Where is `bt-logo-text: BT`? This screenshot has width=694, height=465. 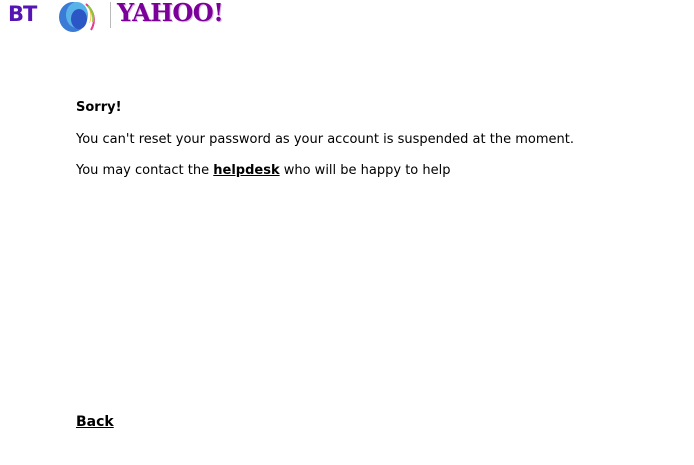 bt-logo-text: BT is located at coordinates (22, 14).